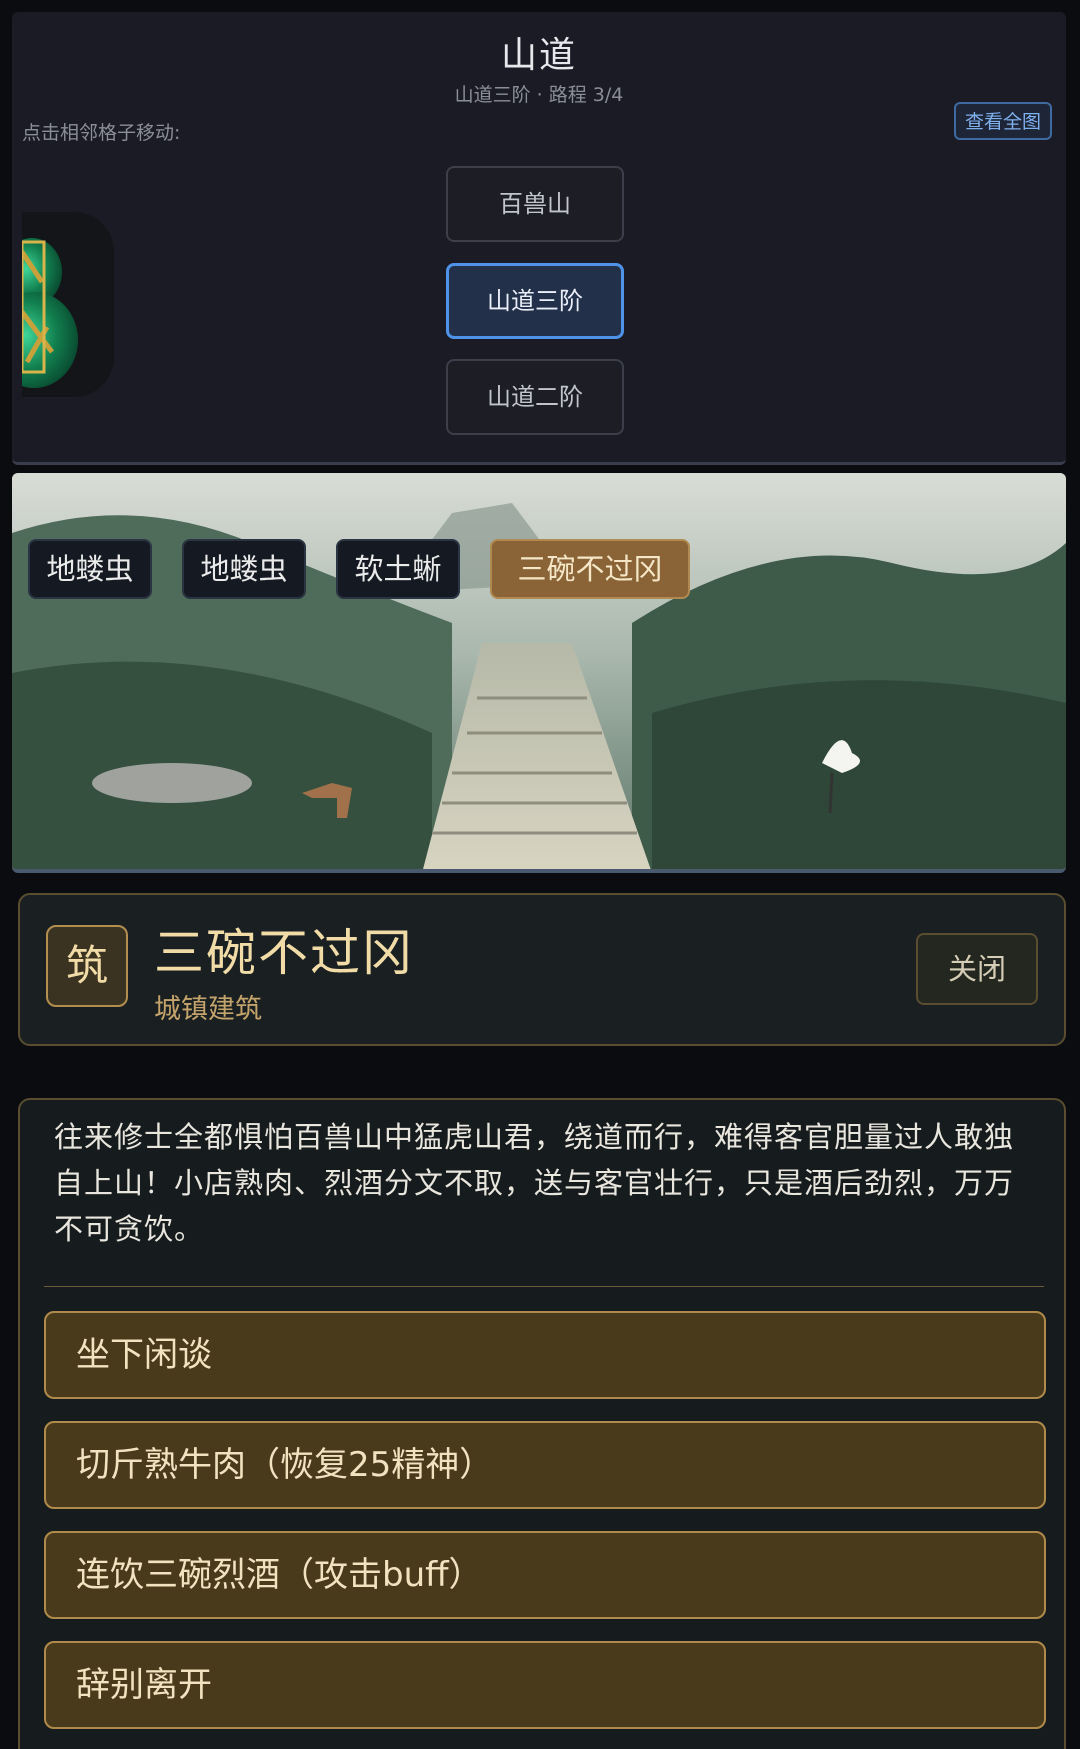  What do you see at coordinates (544, 1286) in the screenshot?
I see `divider` at bounding box center [544, 1286].